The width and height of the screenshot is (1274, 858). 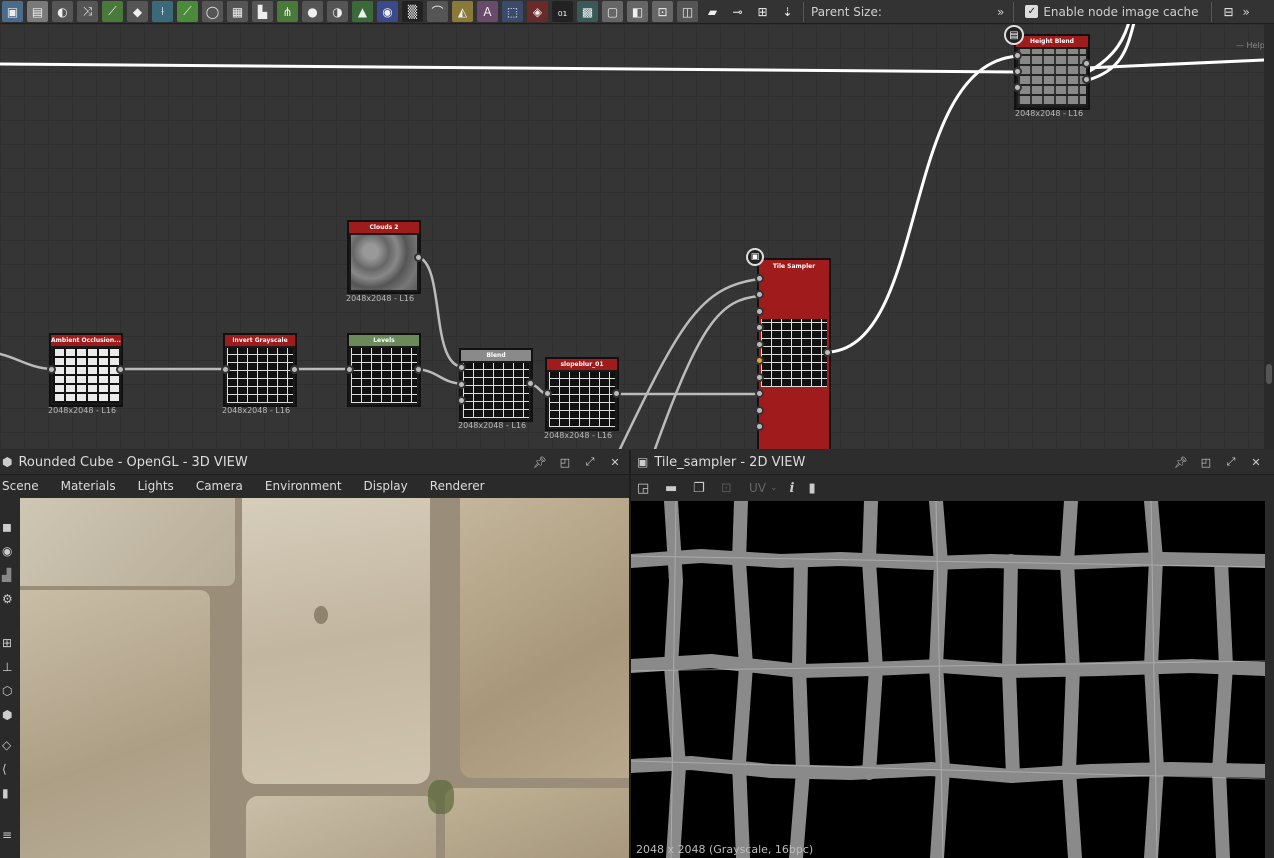 What do you see at coordinates (762, 11) in the screenshot?
I see `graph-layout-icon: ⊞` at bounding box center [762, 11].